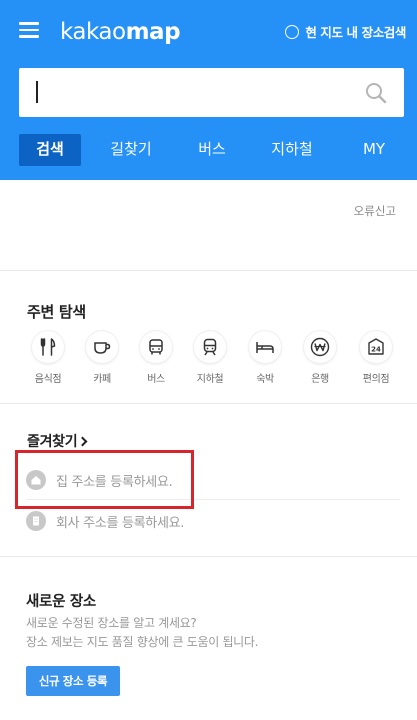 The image size is (417, 720). Describe the element at coordinates (120, 523) in the screenshot. I see `favorite-office-text: 회사 주소를 등록하세요.` at that location.